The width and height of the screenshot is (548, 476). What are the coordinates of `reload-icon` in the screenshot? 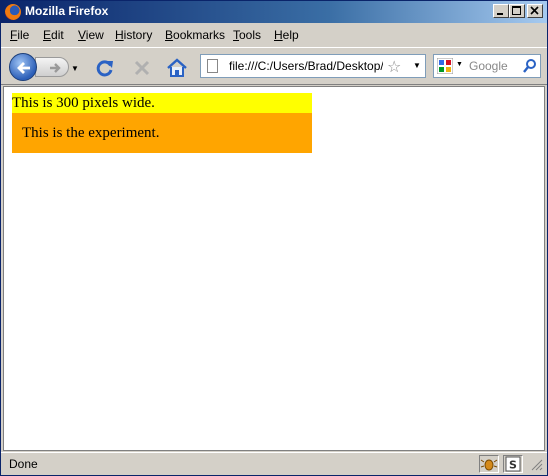 It's located at (104, 68).